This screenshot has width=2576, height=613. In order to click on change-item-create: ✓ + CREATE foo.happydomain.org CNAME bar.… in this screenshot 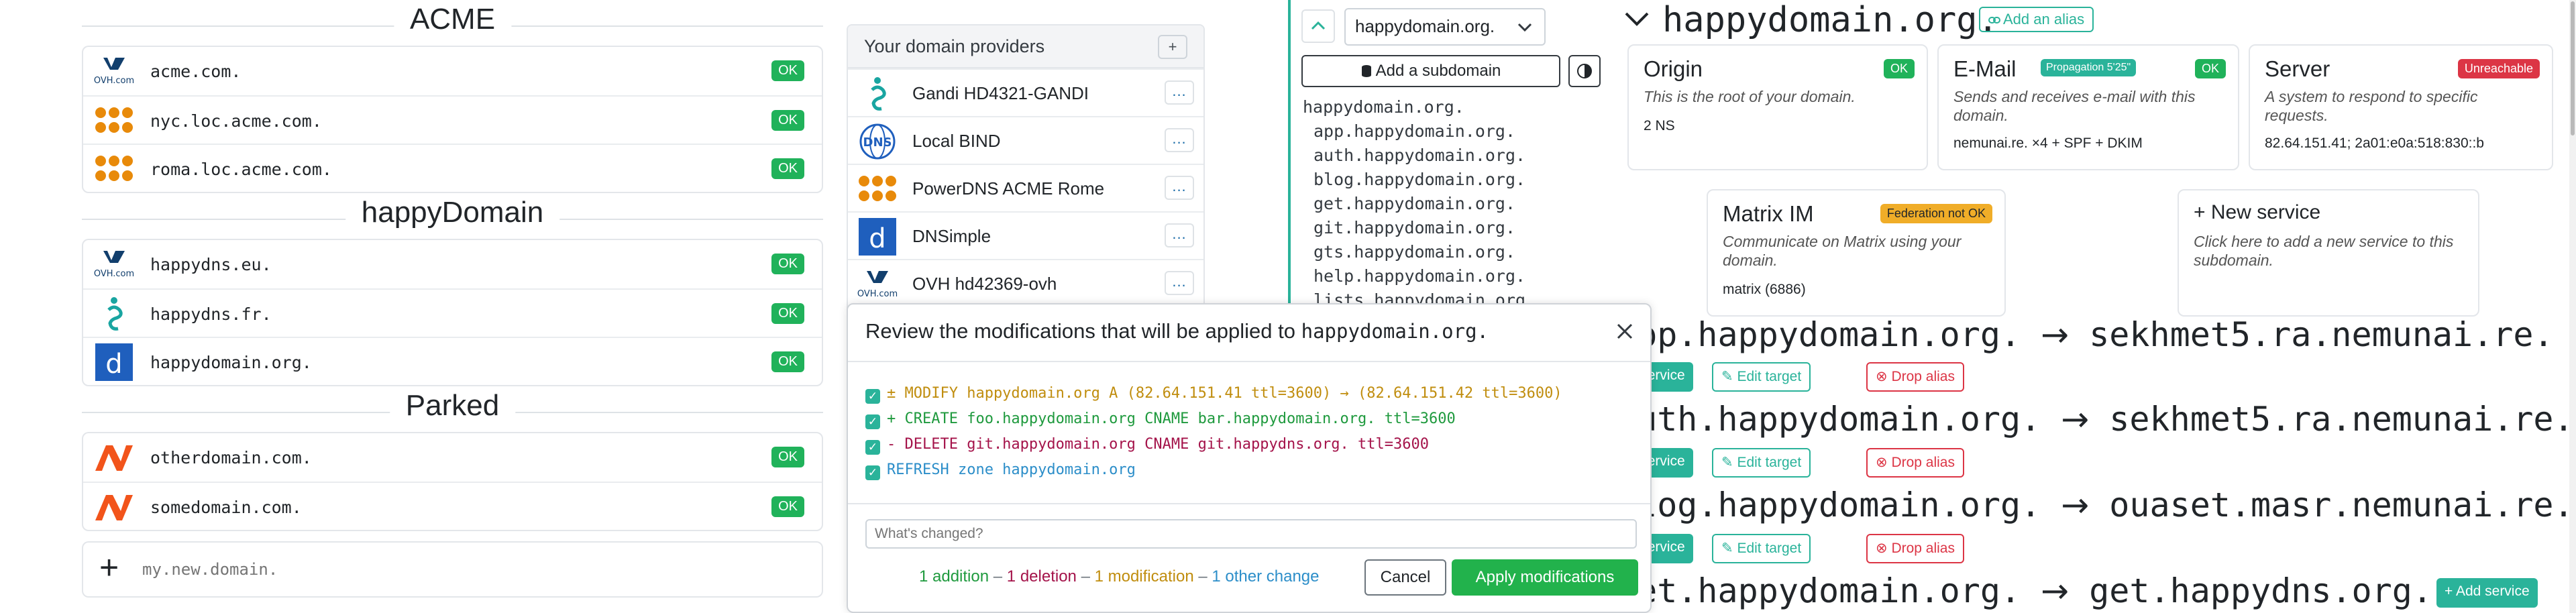, I will do `click(1160, 419)`.